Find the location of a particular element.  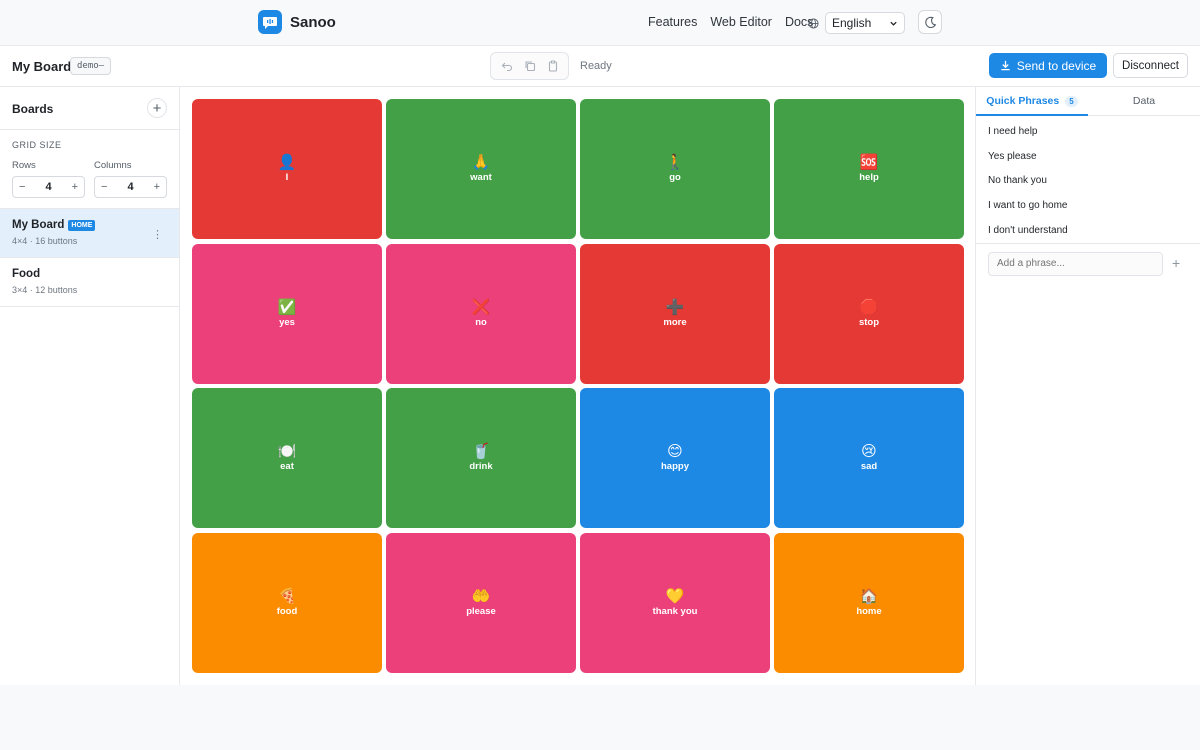

board-button-stop: 🛑 stop is located at coordinates (869, 314).